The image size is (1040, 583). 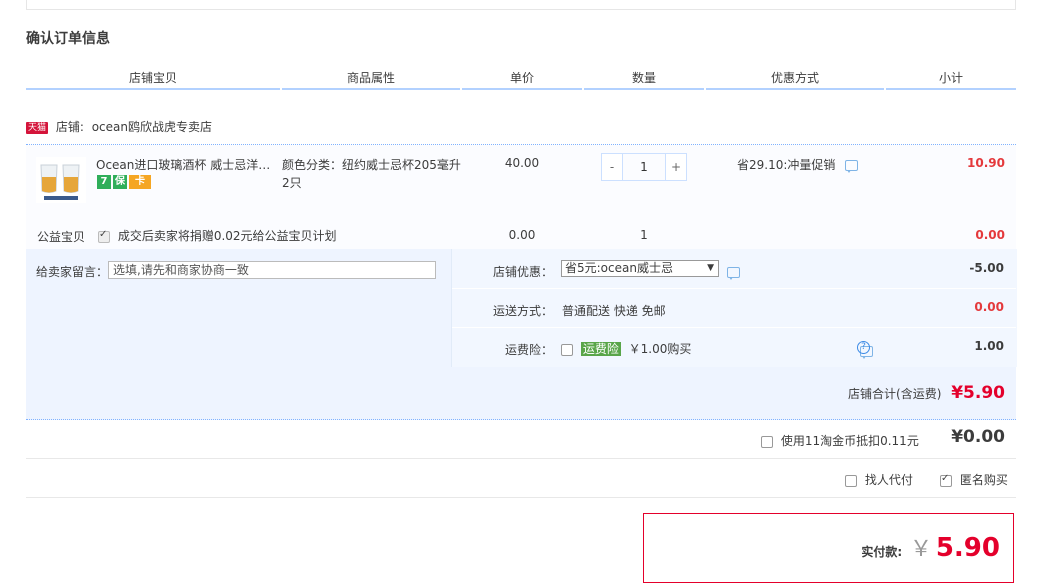 I want to click on proxy-pay-option: 找人代付, so click(x=879, y=479).